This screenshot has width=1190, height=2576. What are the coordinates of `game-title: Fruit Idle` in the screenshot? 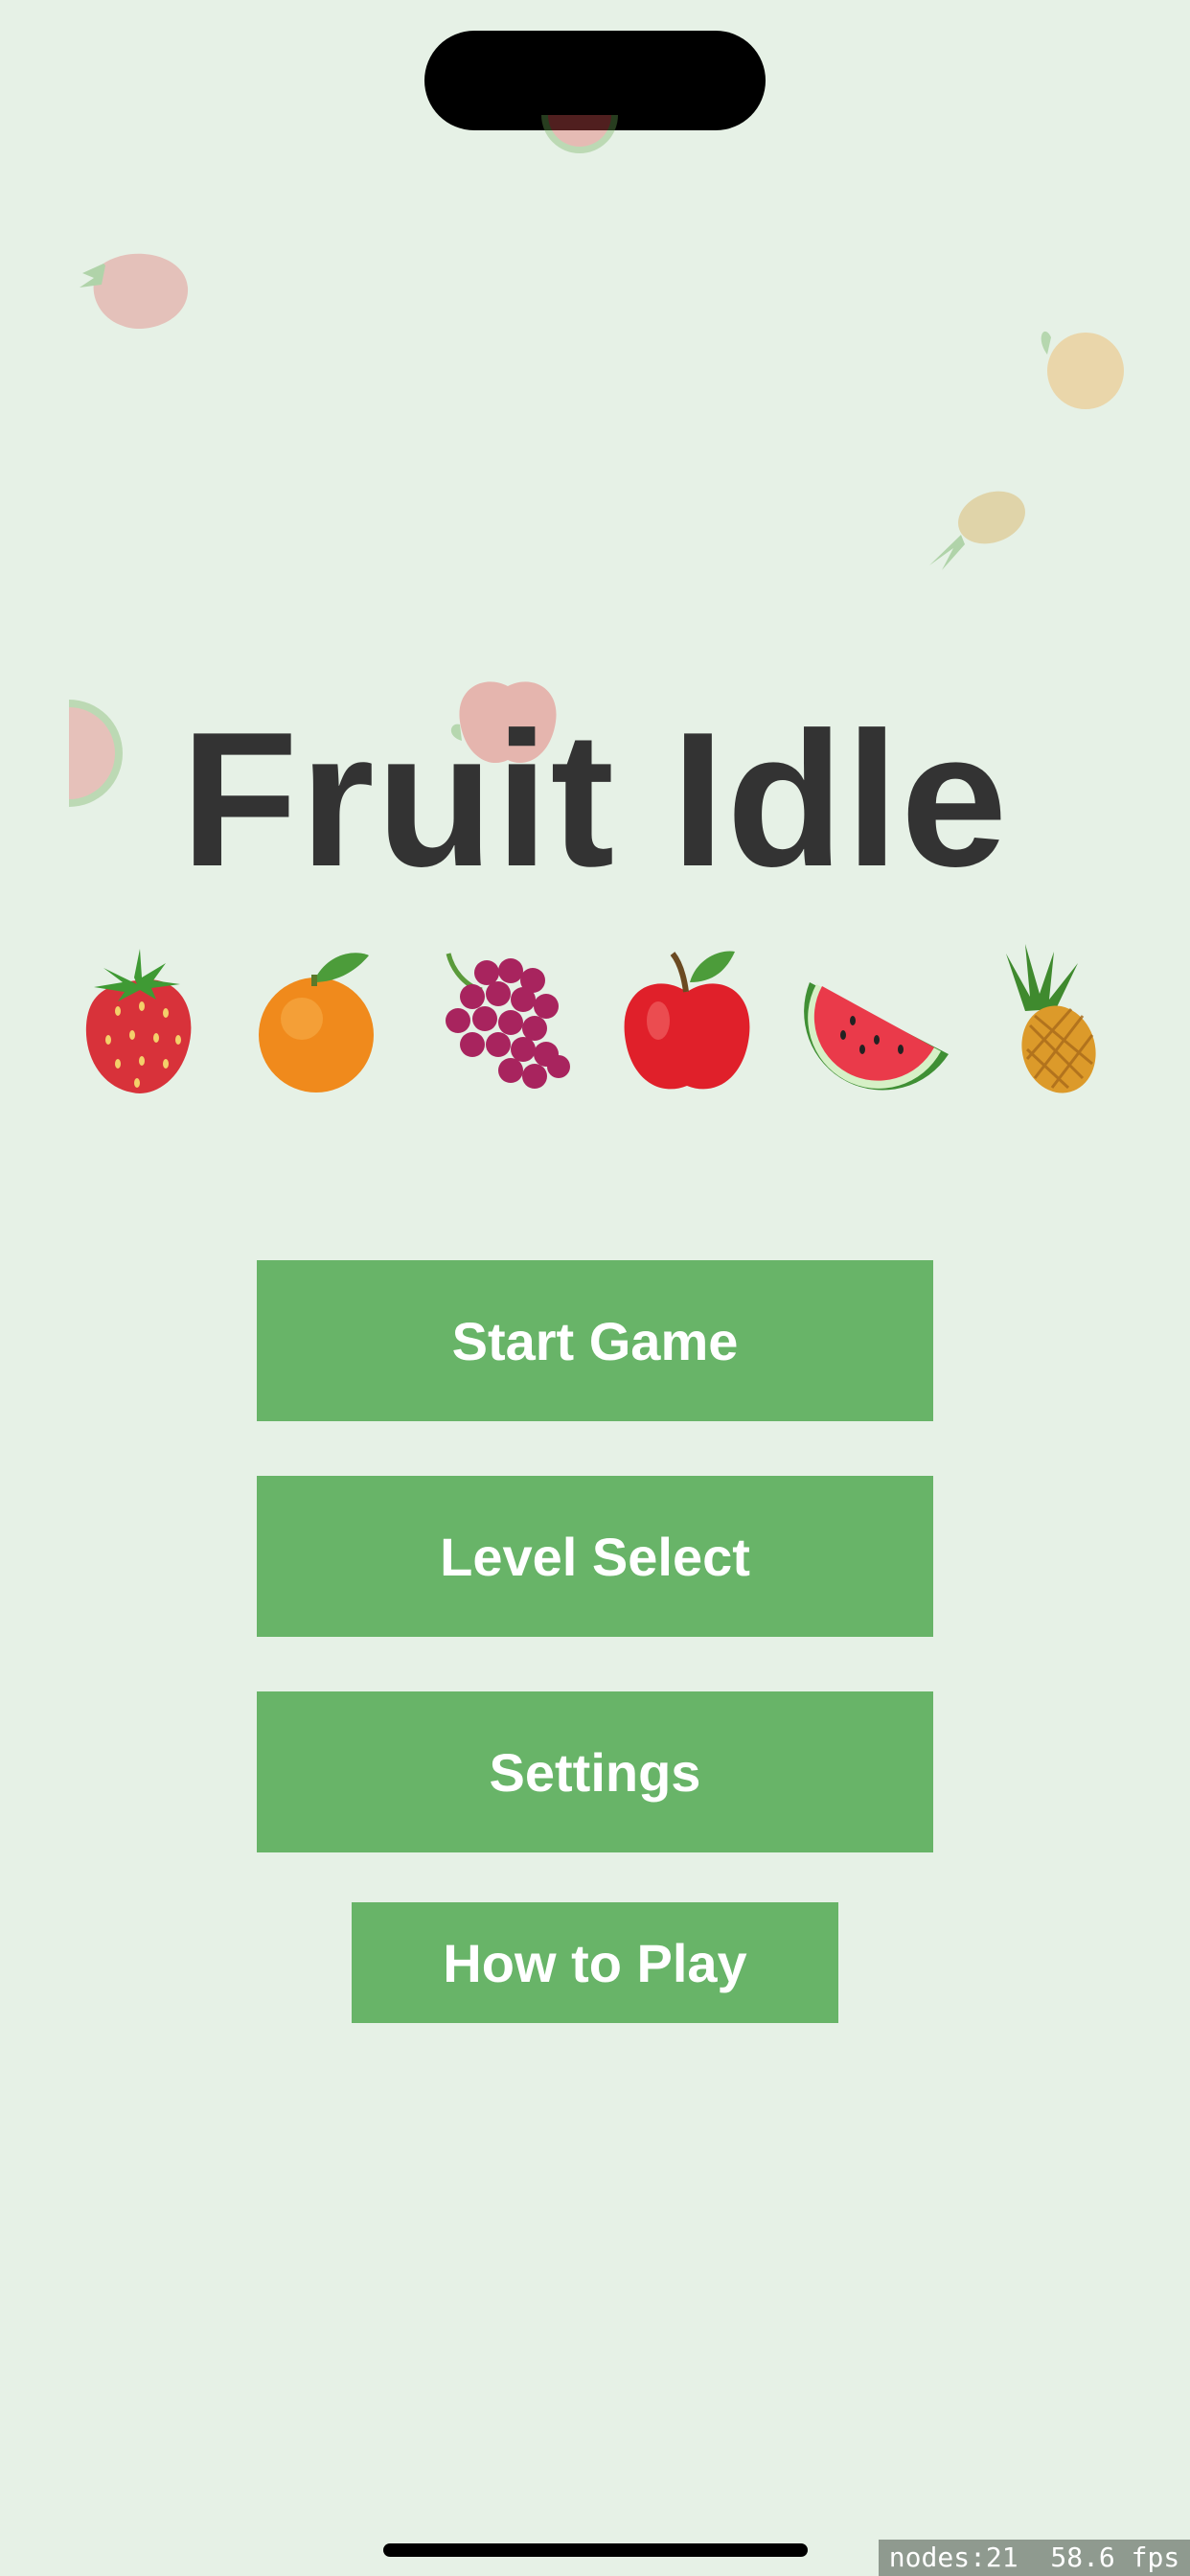 It's located at (595, 800).